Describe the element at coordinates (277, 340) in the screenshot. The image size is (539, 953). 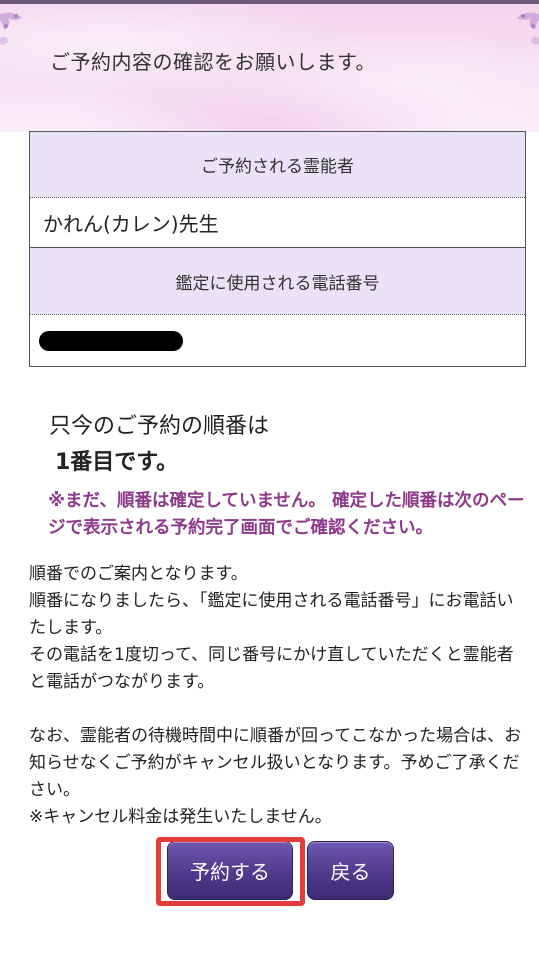
I see `phone-number` at that location.